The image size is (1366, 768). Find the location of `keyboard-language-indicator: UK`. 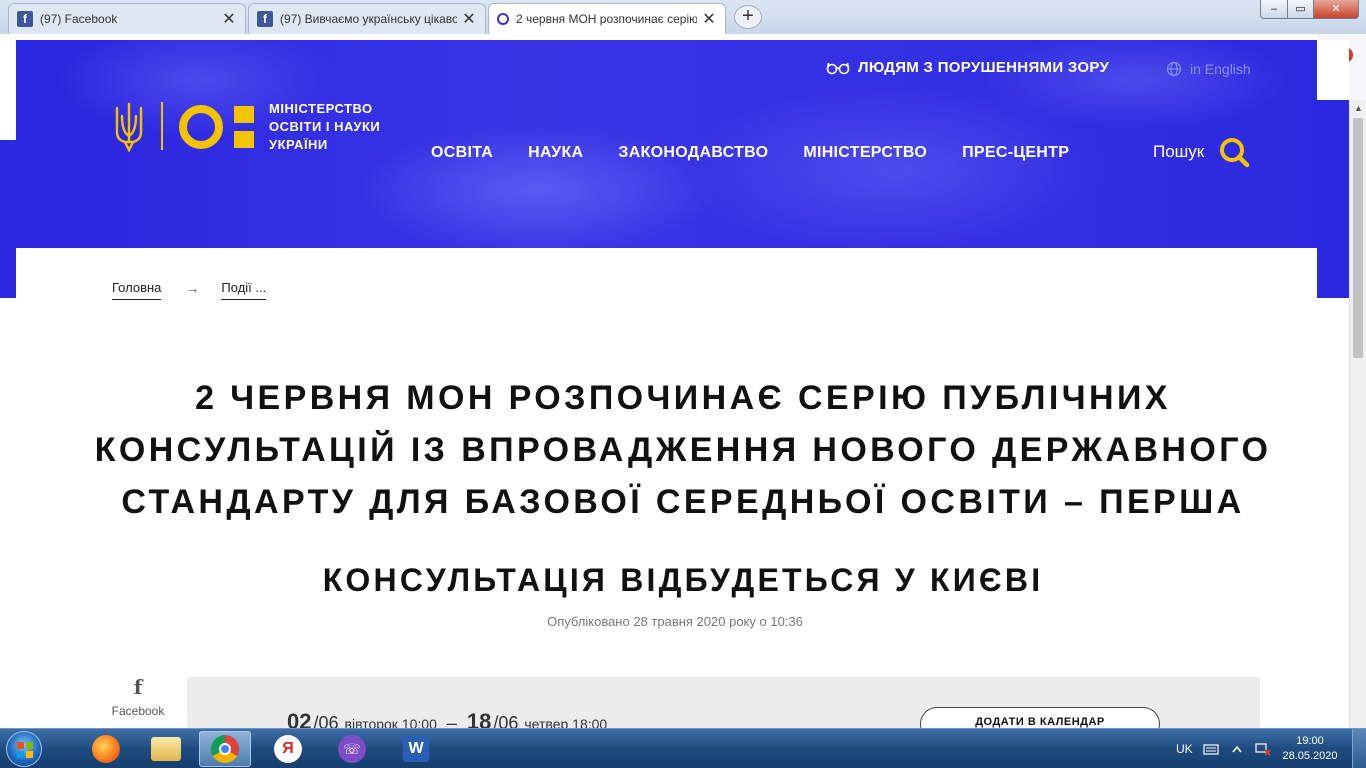

keyboard-language-indicator: UK is located at coordinates (1184, 749).